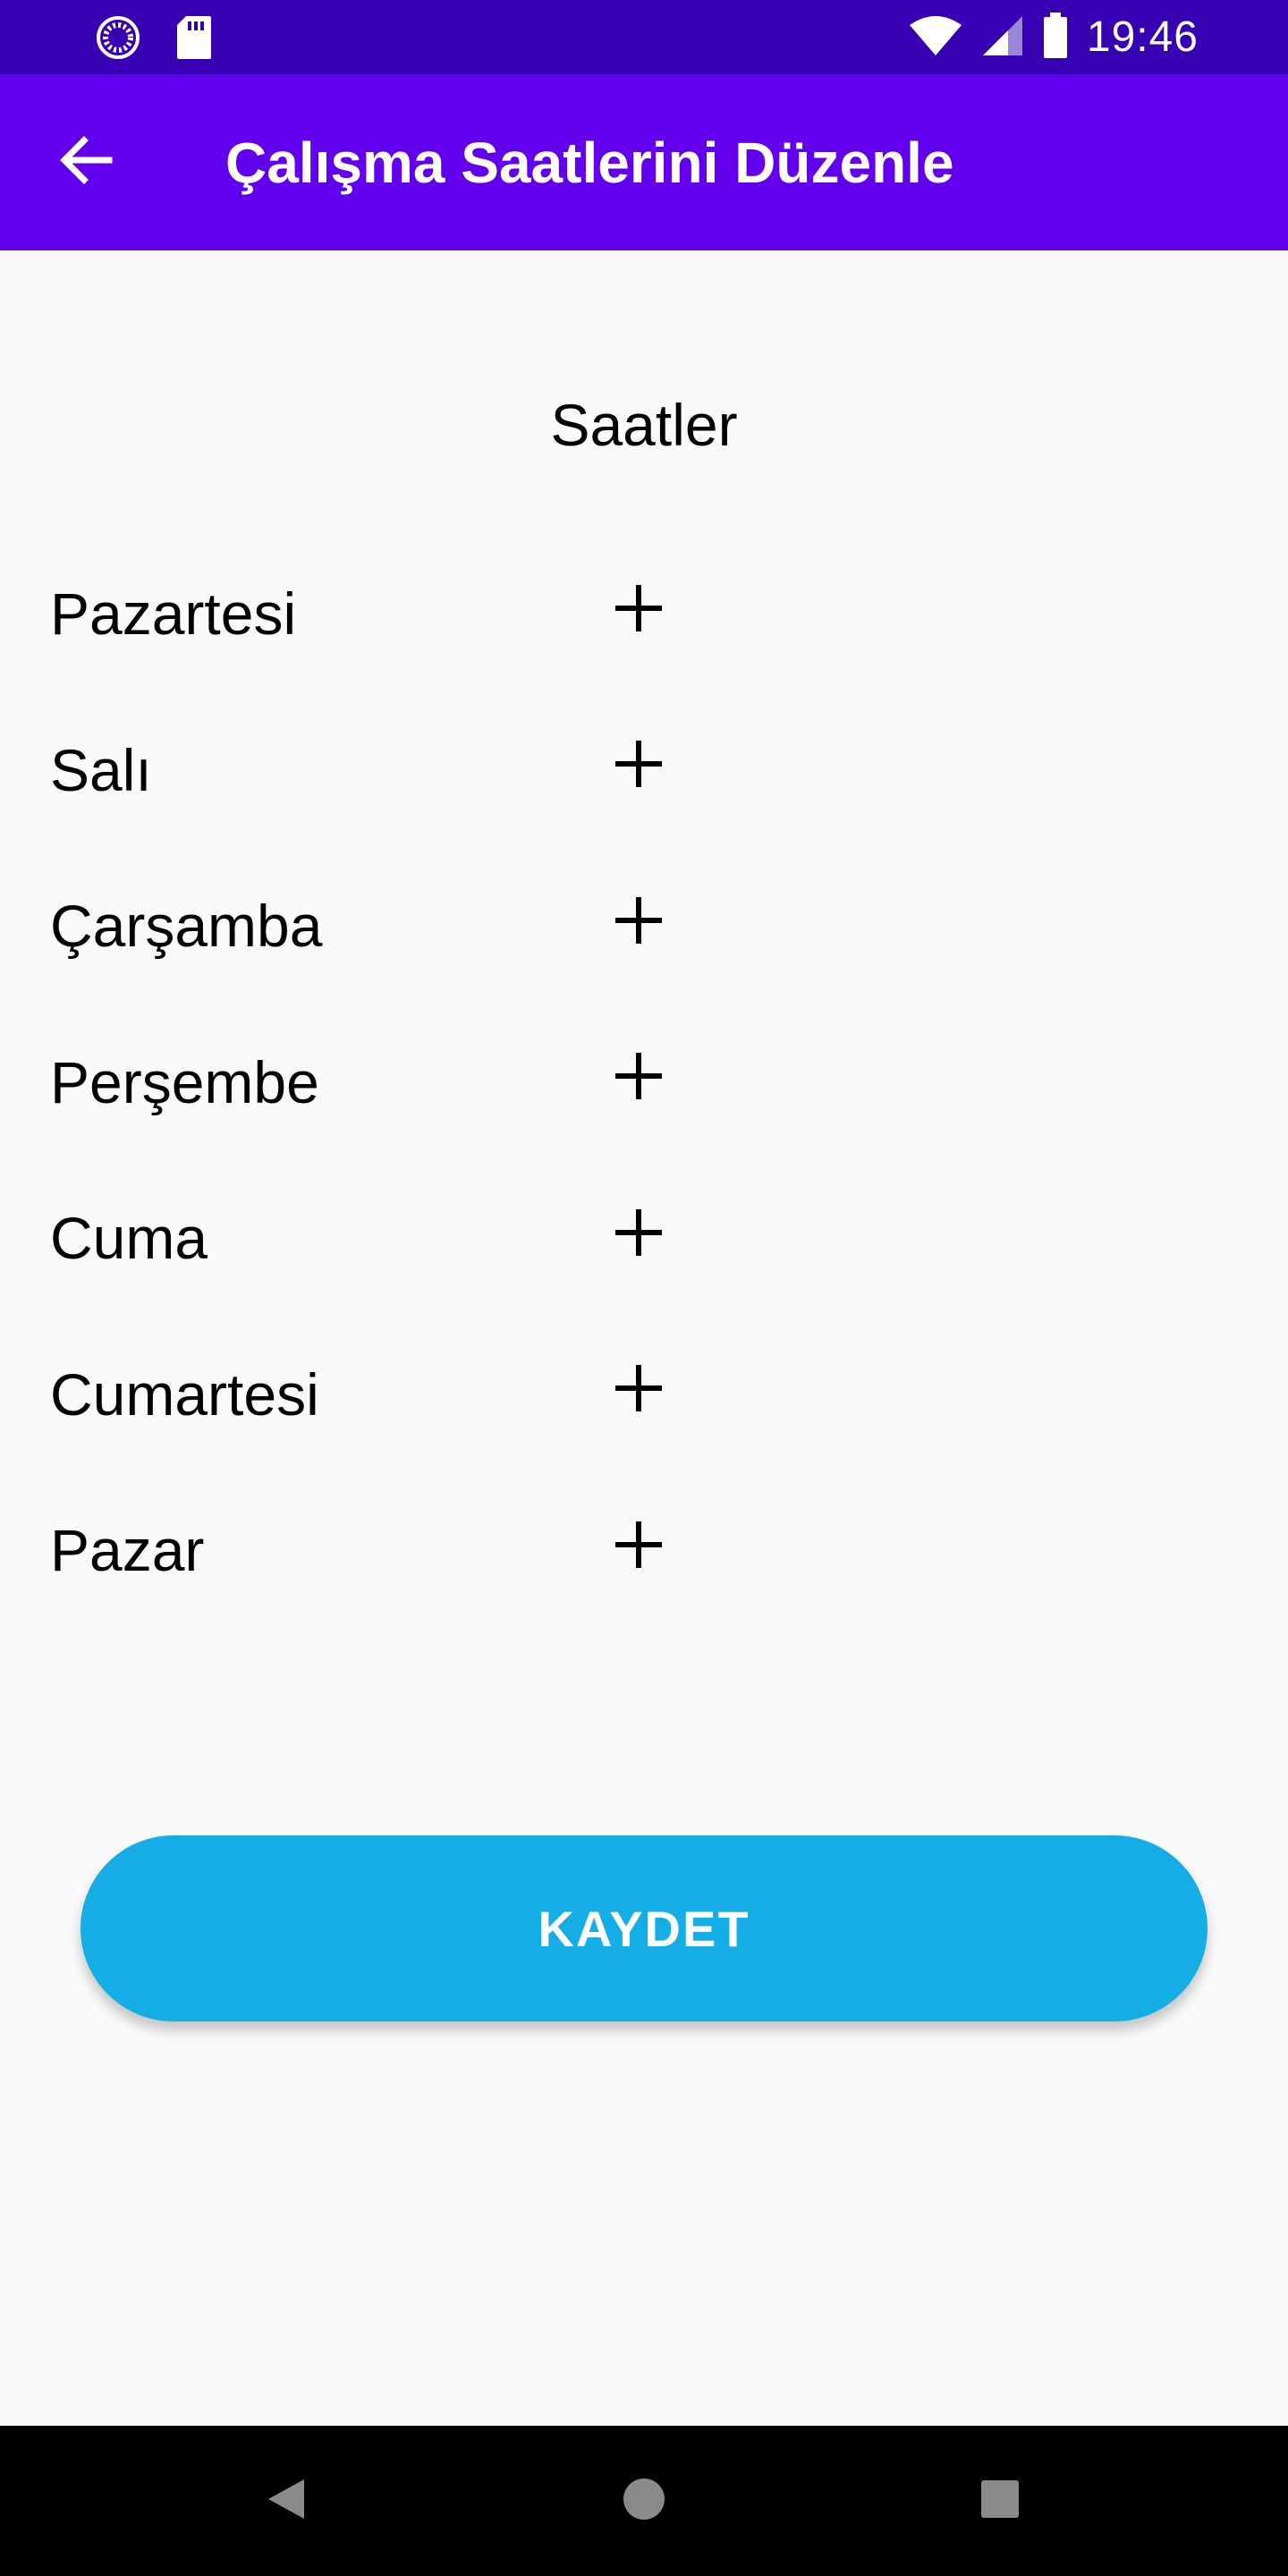 Image resolution: width=1288 pixels, height=2576 pixels. I want to click on page-title: Çalışma Saatlerini Düzenle, so click(589, 162).